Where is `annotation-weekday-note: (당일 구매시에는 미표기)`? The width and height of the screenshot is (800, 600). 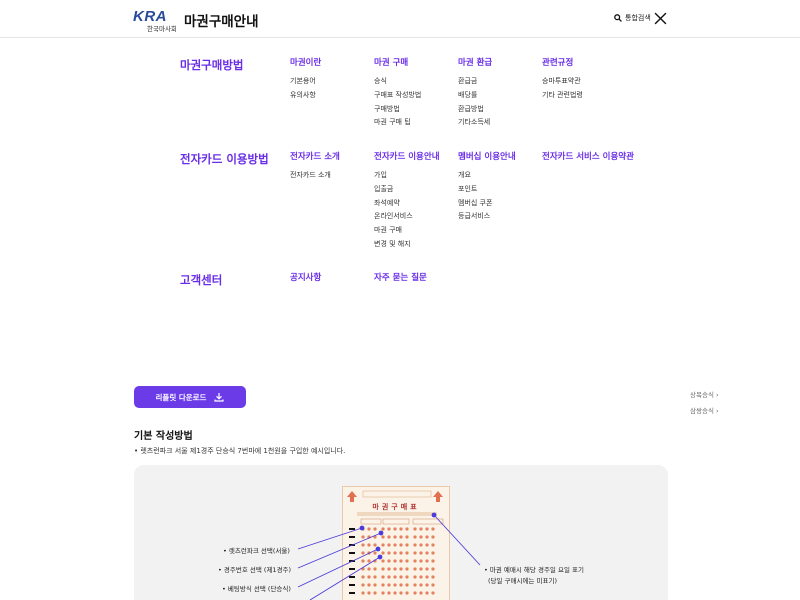 annotation-weekday-note: (당일 구매시에는 미표기) is located at coordinates (523, 581).